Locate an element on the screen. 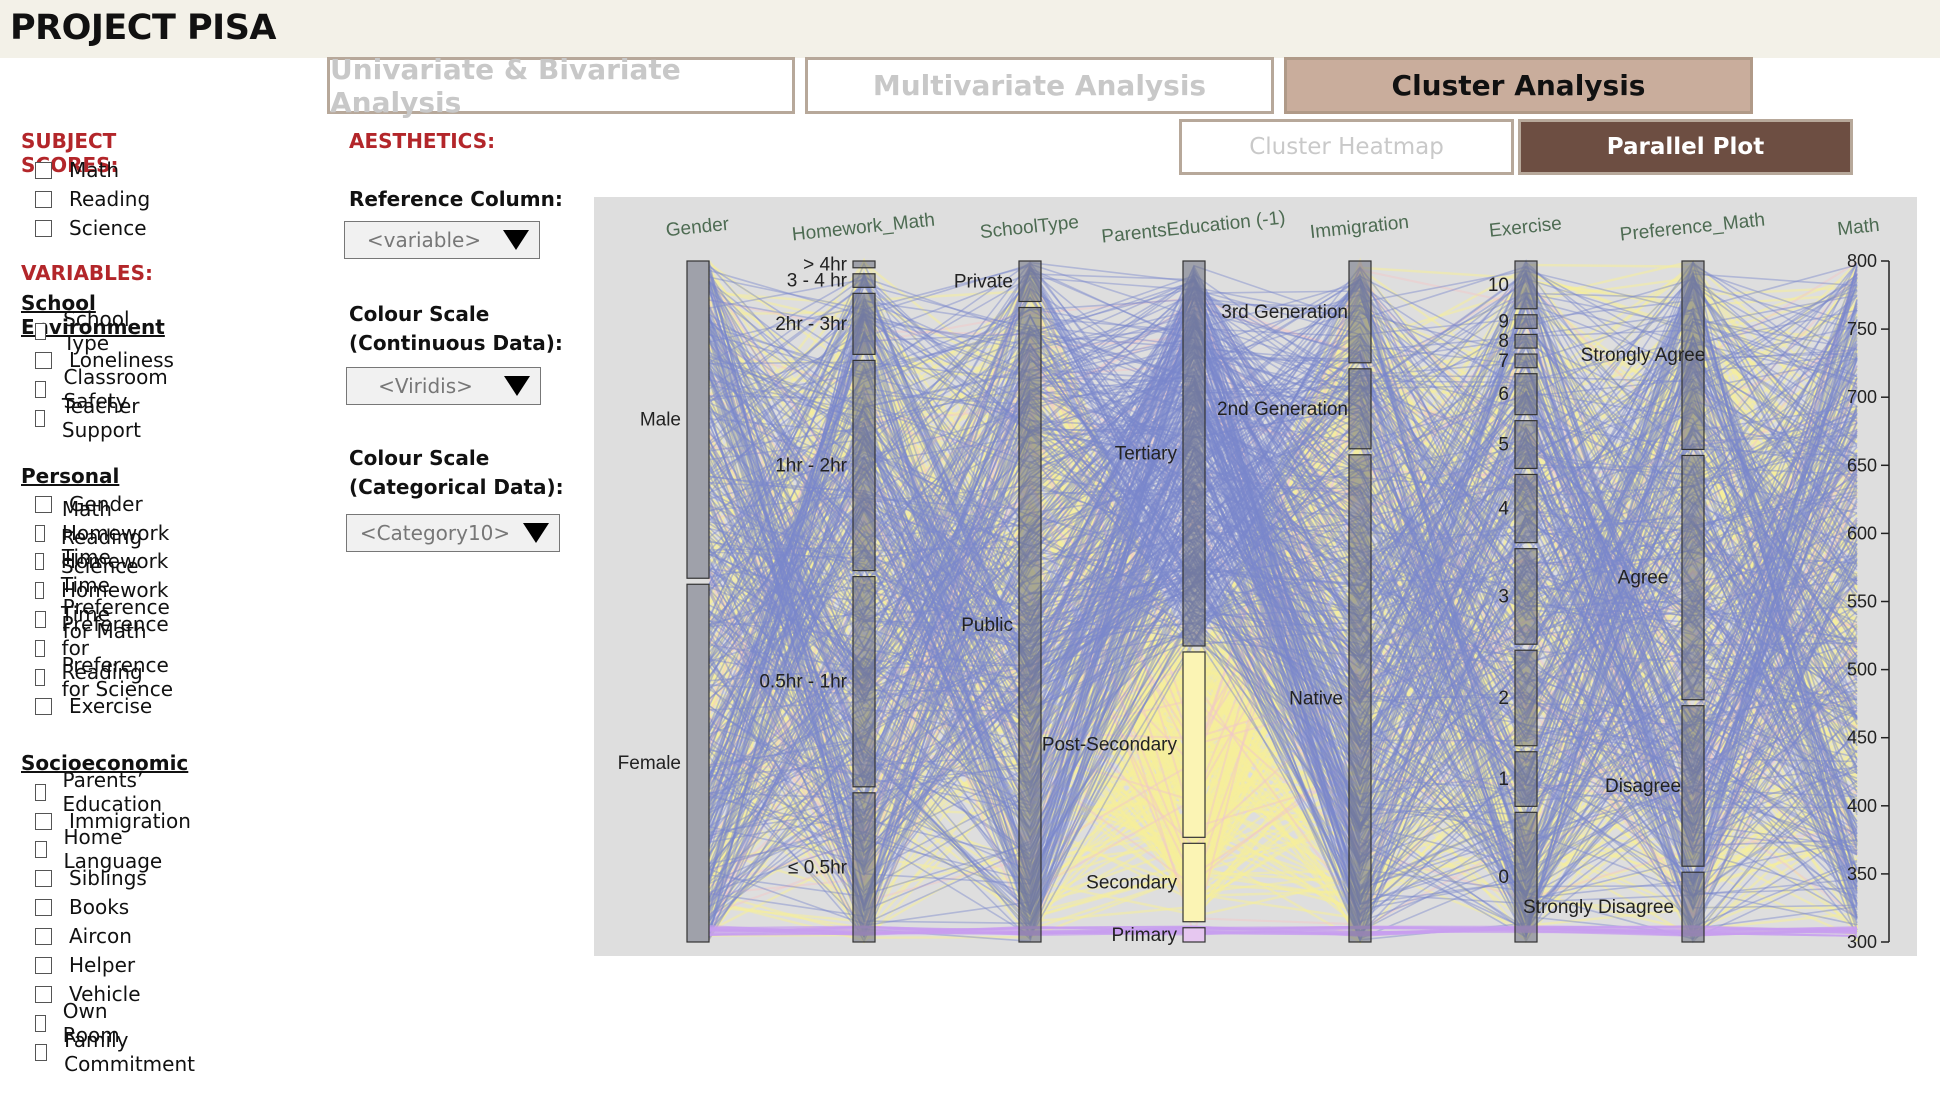 The image size is (1940, 1120). dropdown-arrow-icon is located at coordinates (516, 240).